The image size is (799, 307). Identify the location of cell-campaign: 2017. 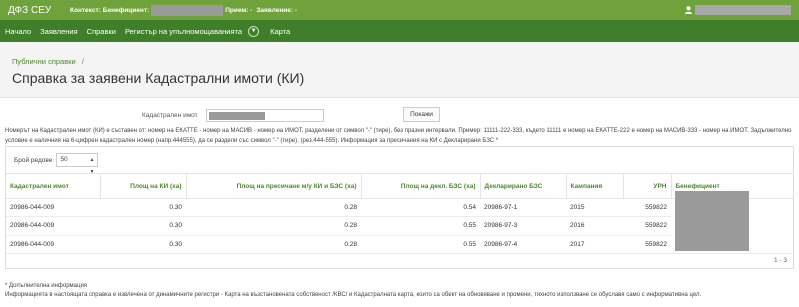
(594, 245).